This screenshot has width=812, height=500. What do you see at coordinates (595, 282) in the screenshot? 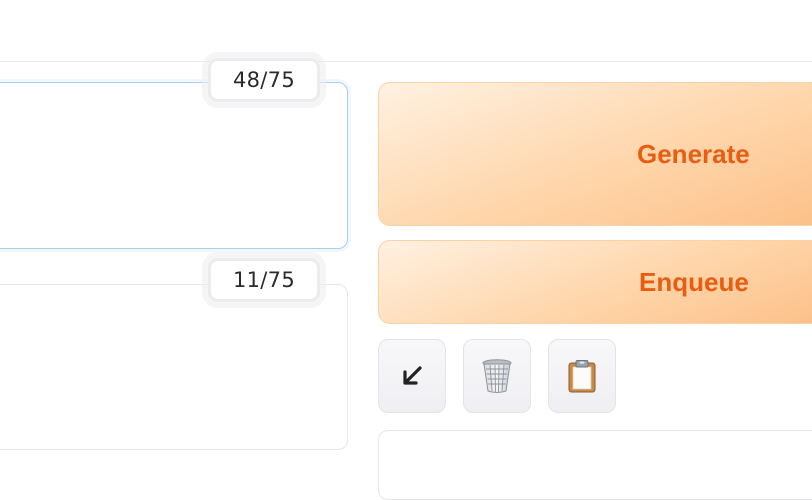
I see `enqueue-button: Enqueue` at bounding box center [595, 282].